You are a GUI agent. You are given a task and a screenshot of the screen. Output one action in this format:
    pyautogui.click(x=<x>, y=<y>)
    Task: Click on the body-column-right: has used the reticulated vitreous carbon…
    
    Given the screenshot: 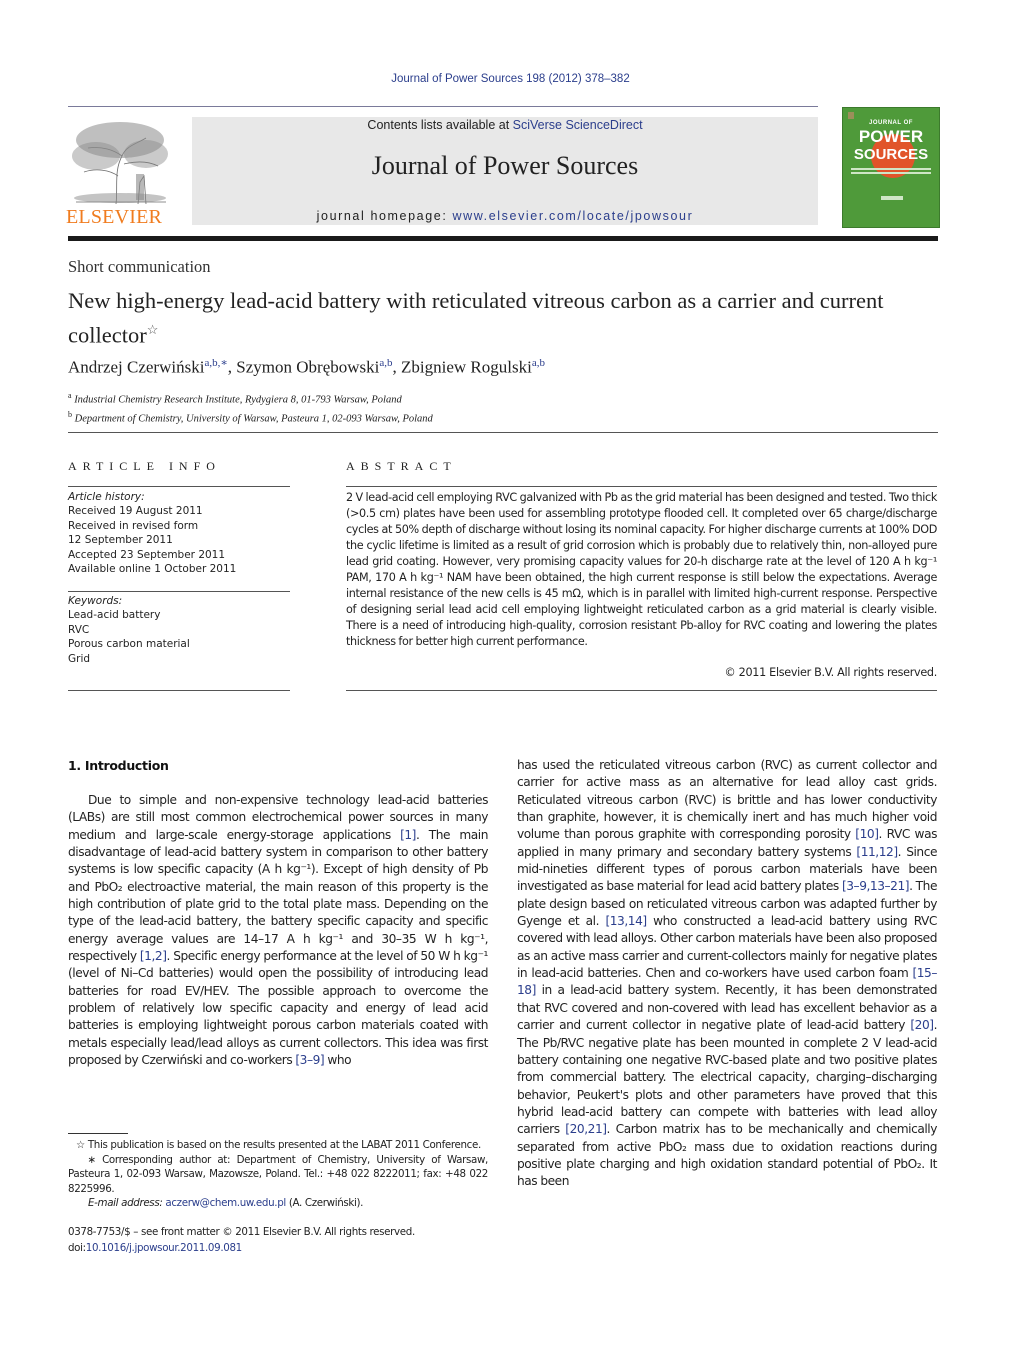 What is the action you would take?
    pyautogui.click(x=727, y=974)
    